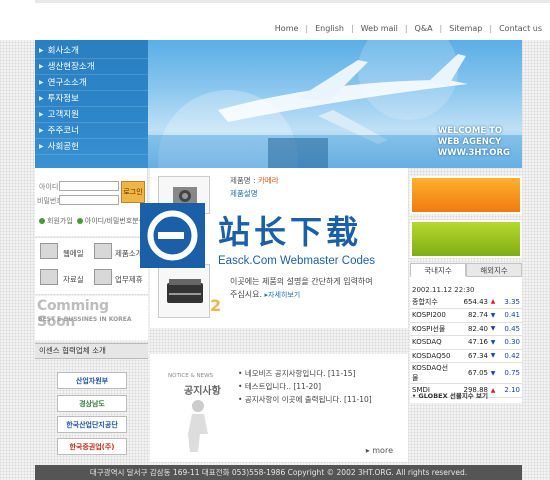 This screenshot has height=480, width=550. Describe the element at coordinates (73, 279) in the screenshot. I see `data-room-label: 자료실` at that location.